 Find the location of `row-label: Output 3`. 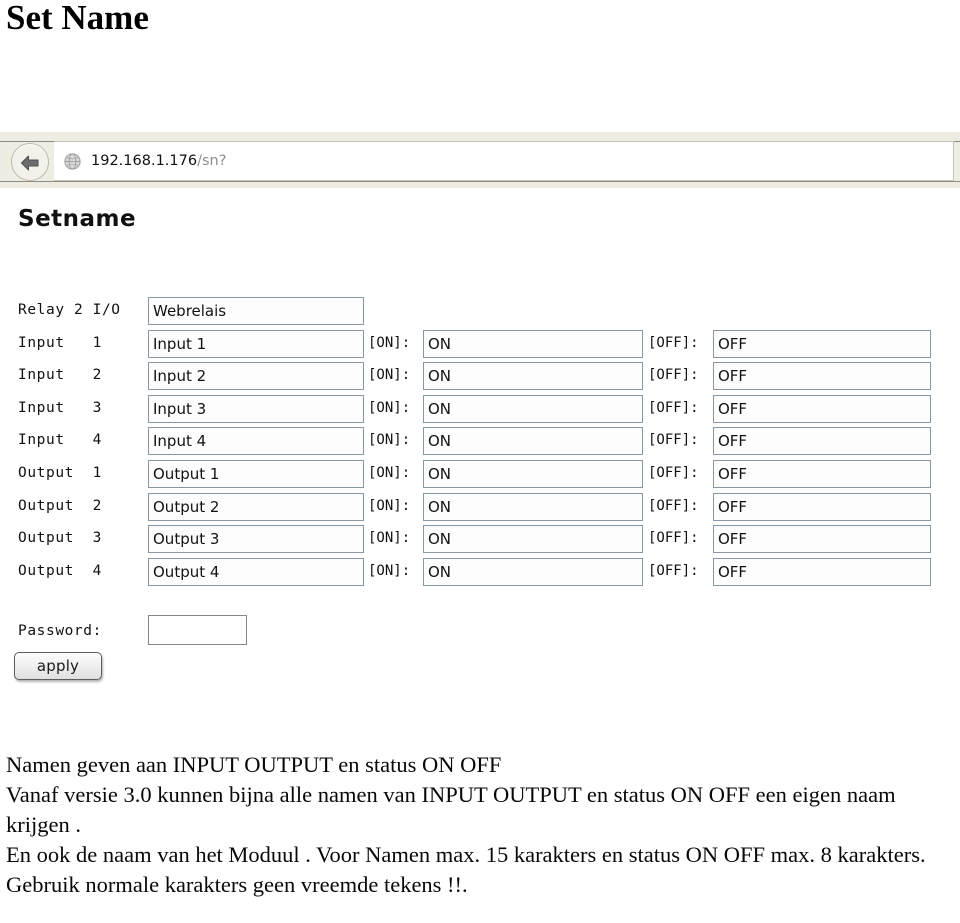

row-label: Output 3 is located at coordinates (60, 538).